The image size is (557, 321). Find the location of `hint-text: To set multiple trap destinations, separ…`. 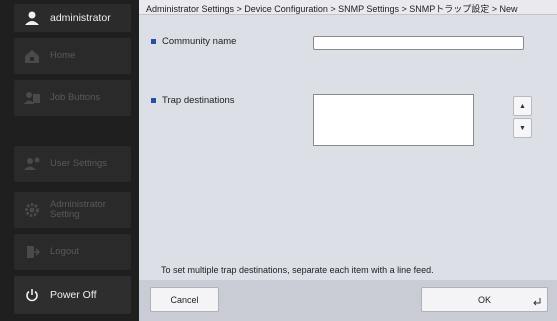

hint-text: To set multiple trap destinations, separ… is located at coordinates (297, 270).